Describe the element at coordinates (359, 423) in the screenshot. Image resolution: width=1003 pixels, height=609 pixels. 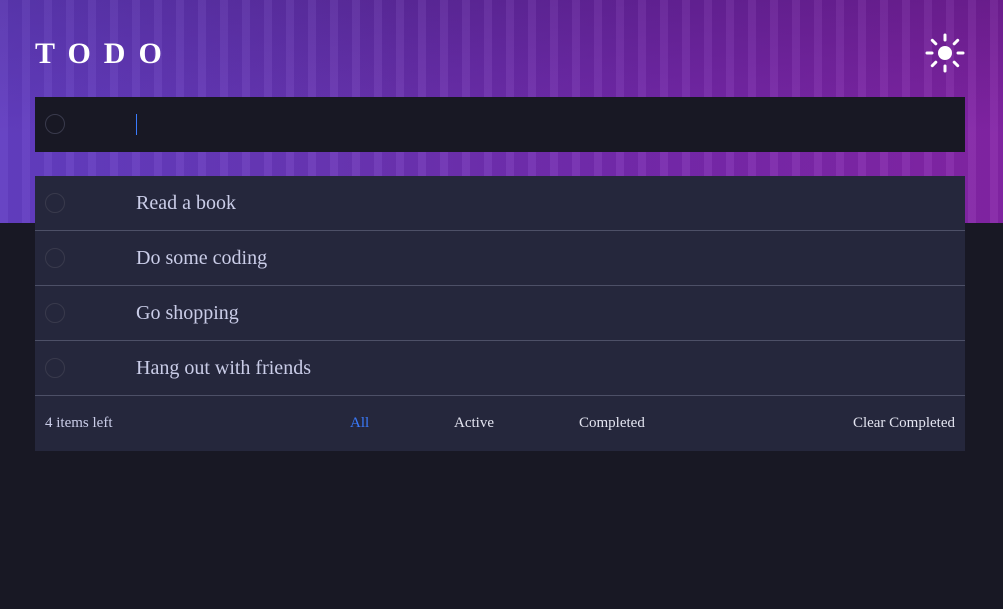
I see `filter-all-button: All` at that location.